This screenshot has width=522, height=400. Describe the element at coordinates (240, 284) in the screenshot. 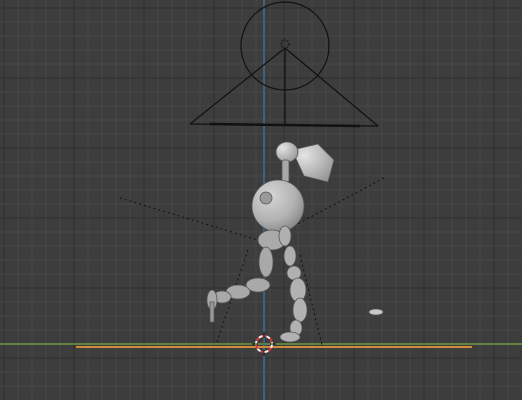

I see `back-leg` at that location.